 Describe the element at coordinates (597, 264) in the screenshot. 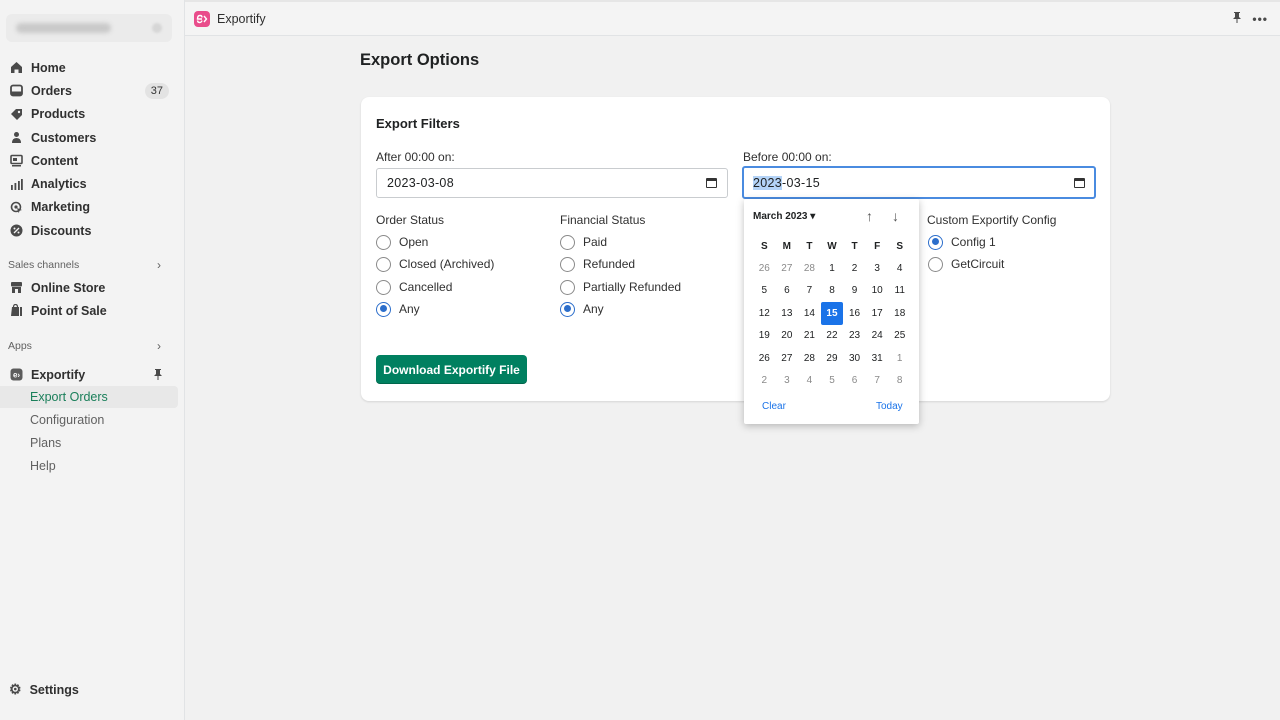

I see `financial-status-refunded: Refunded` at that location.